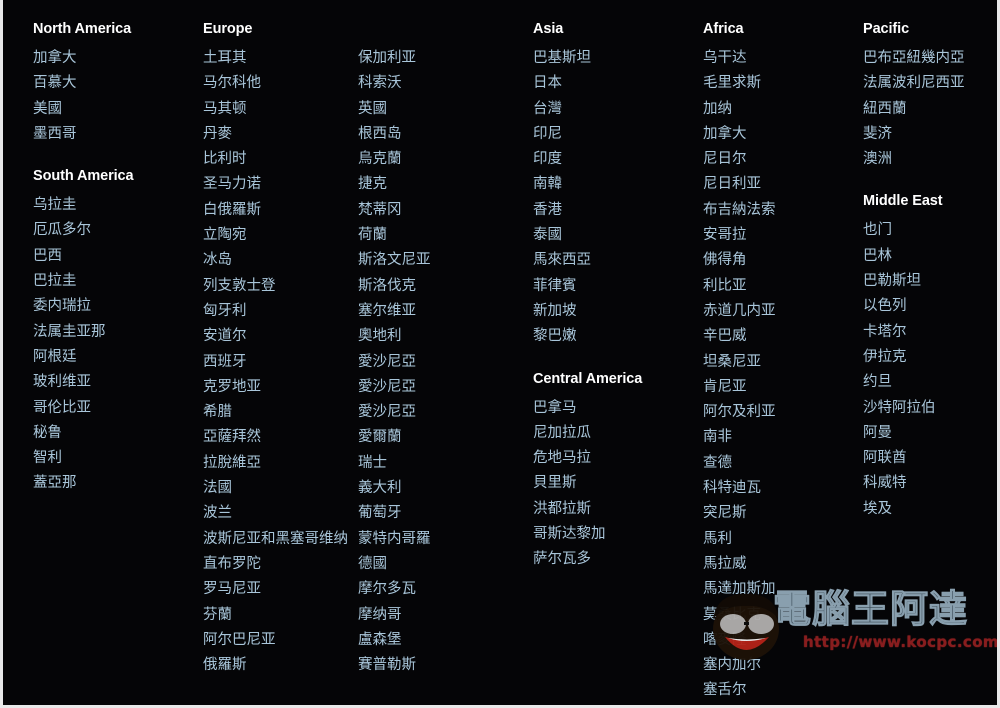  Describe the element at coordinates (279, 437) in the screenshot. I see `country-link: 亞薩拜然` at that location.